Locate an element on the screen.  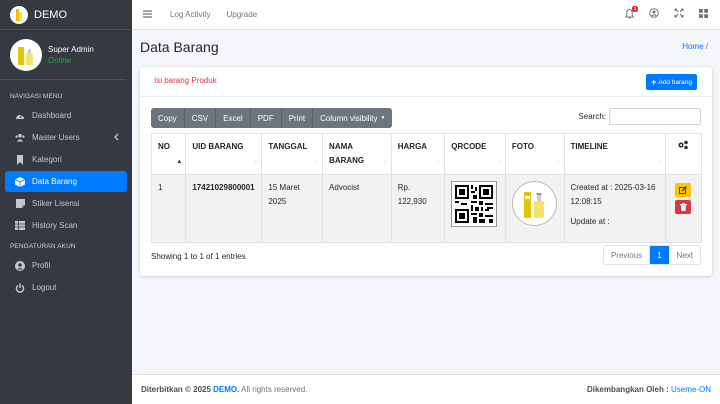
trash-icon is located at coordinates (683, 207).